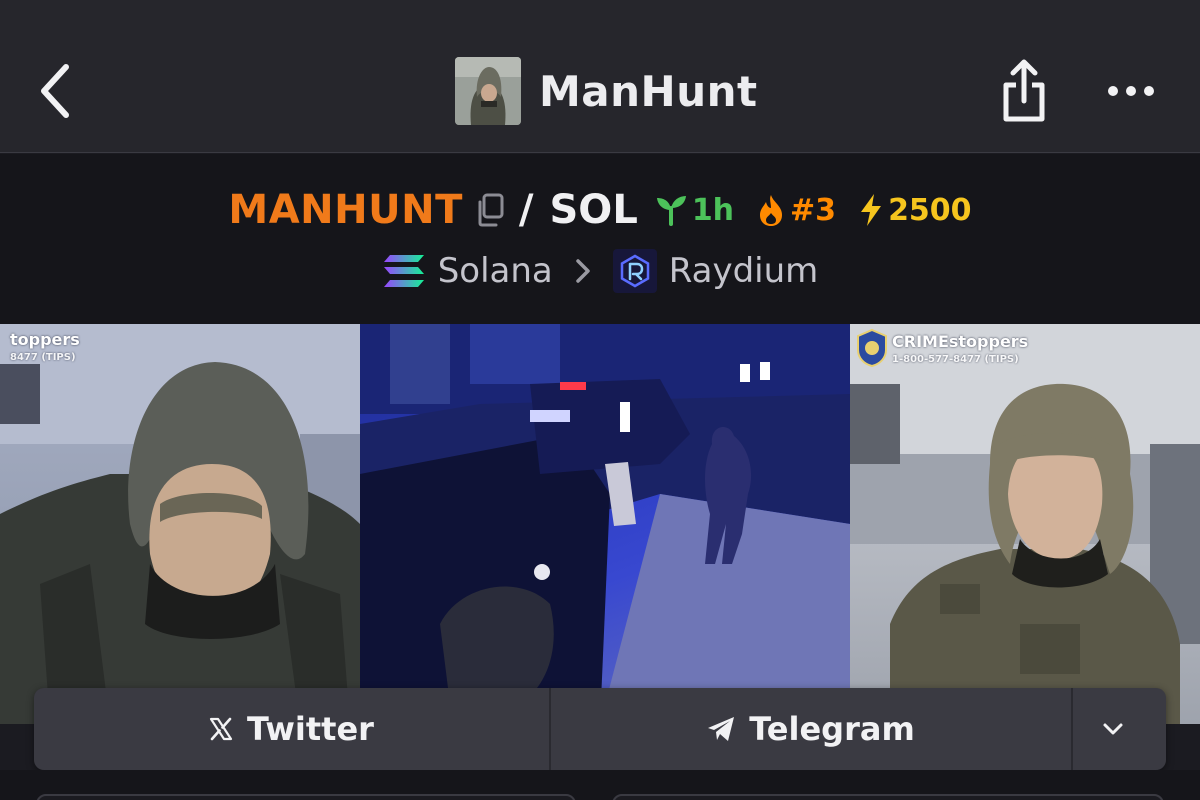  I want to click on share-button, so click(1024, 91).